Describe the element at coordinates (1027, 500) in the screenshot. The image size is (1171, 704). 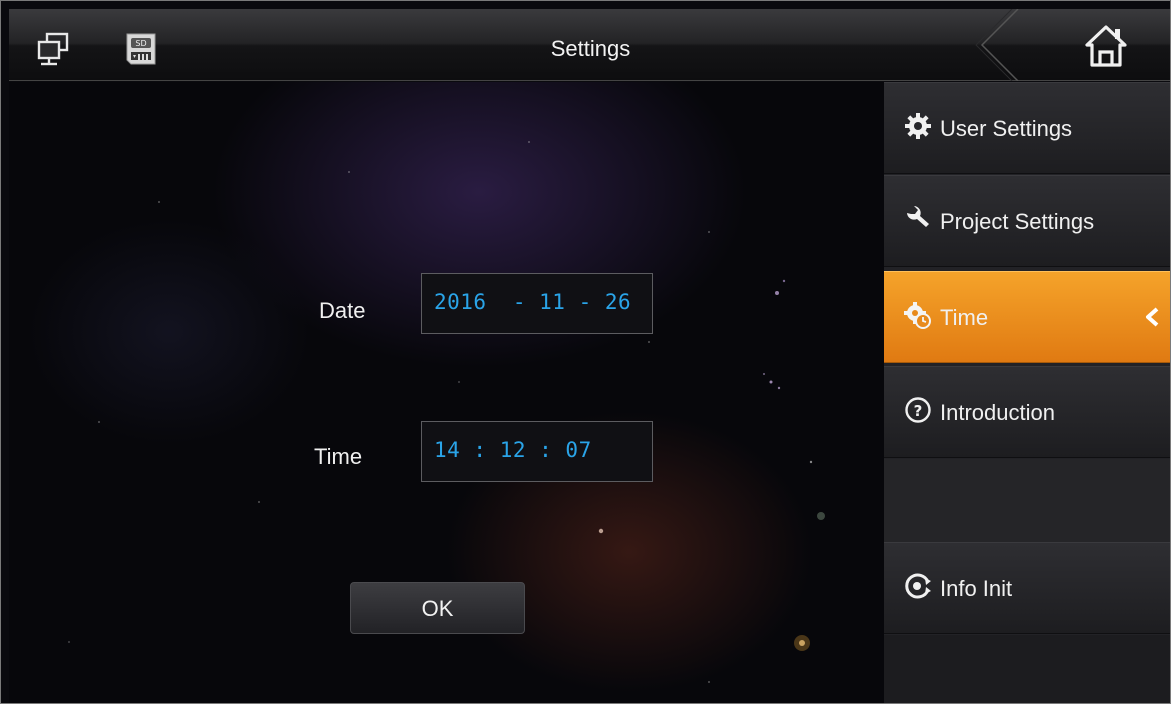
I see `sidebar-spacer` at that location.